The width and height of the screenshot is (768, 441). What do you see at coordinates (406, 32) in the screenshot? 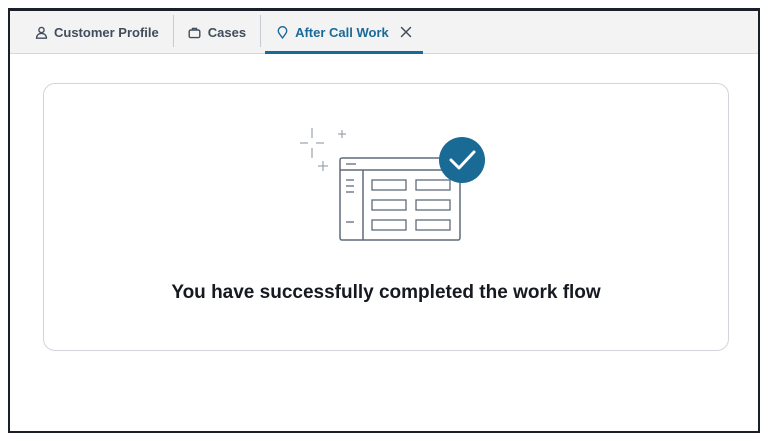
I see `close-icon` at bounding box center [406, 32].